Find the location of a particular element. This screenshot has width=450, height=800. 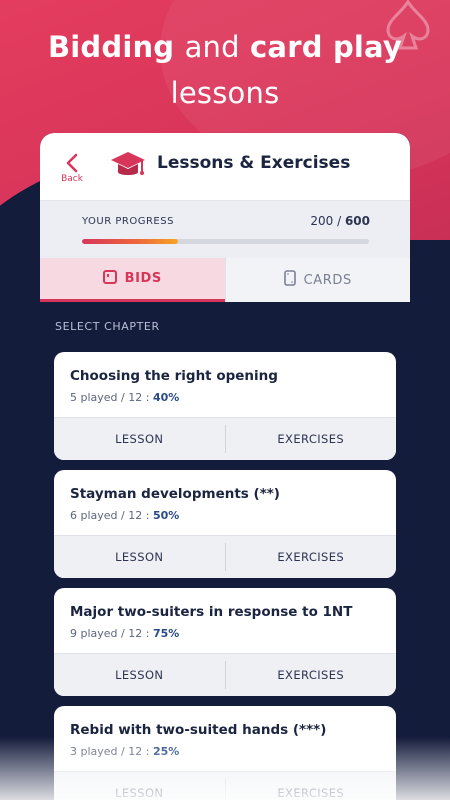

tab-bar: BIDS CARDS is located at coordinates (225, 280).